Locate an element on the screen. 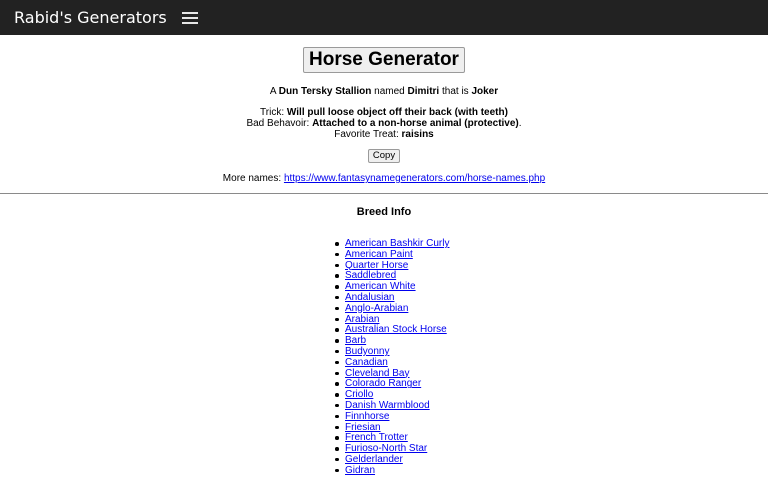 The width and height of the screenshot is (768, 480). breed-list-item: Colorado Ranger is located at coordinates (391, 383).